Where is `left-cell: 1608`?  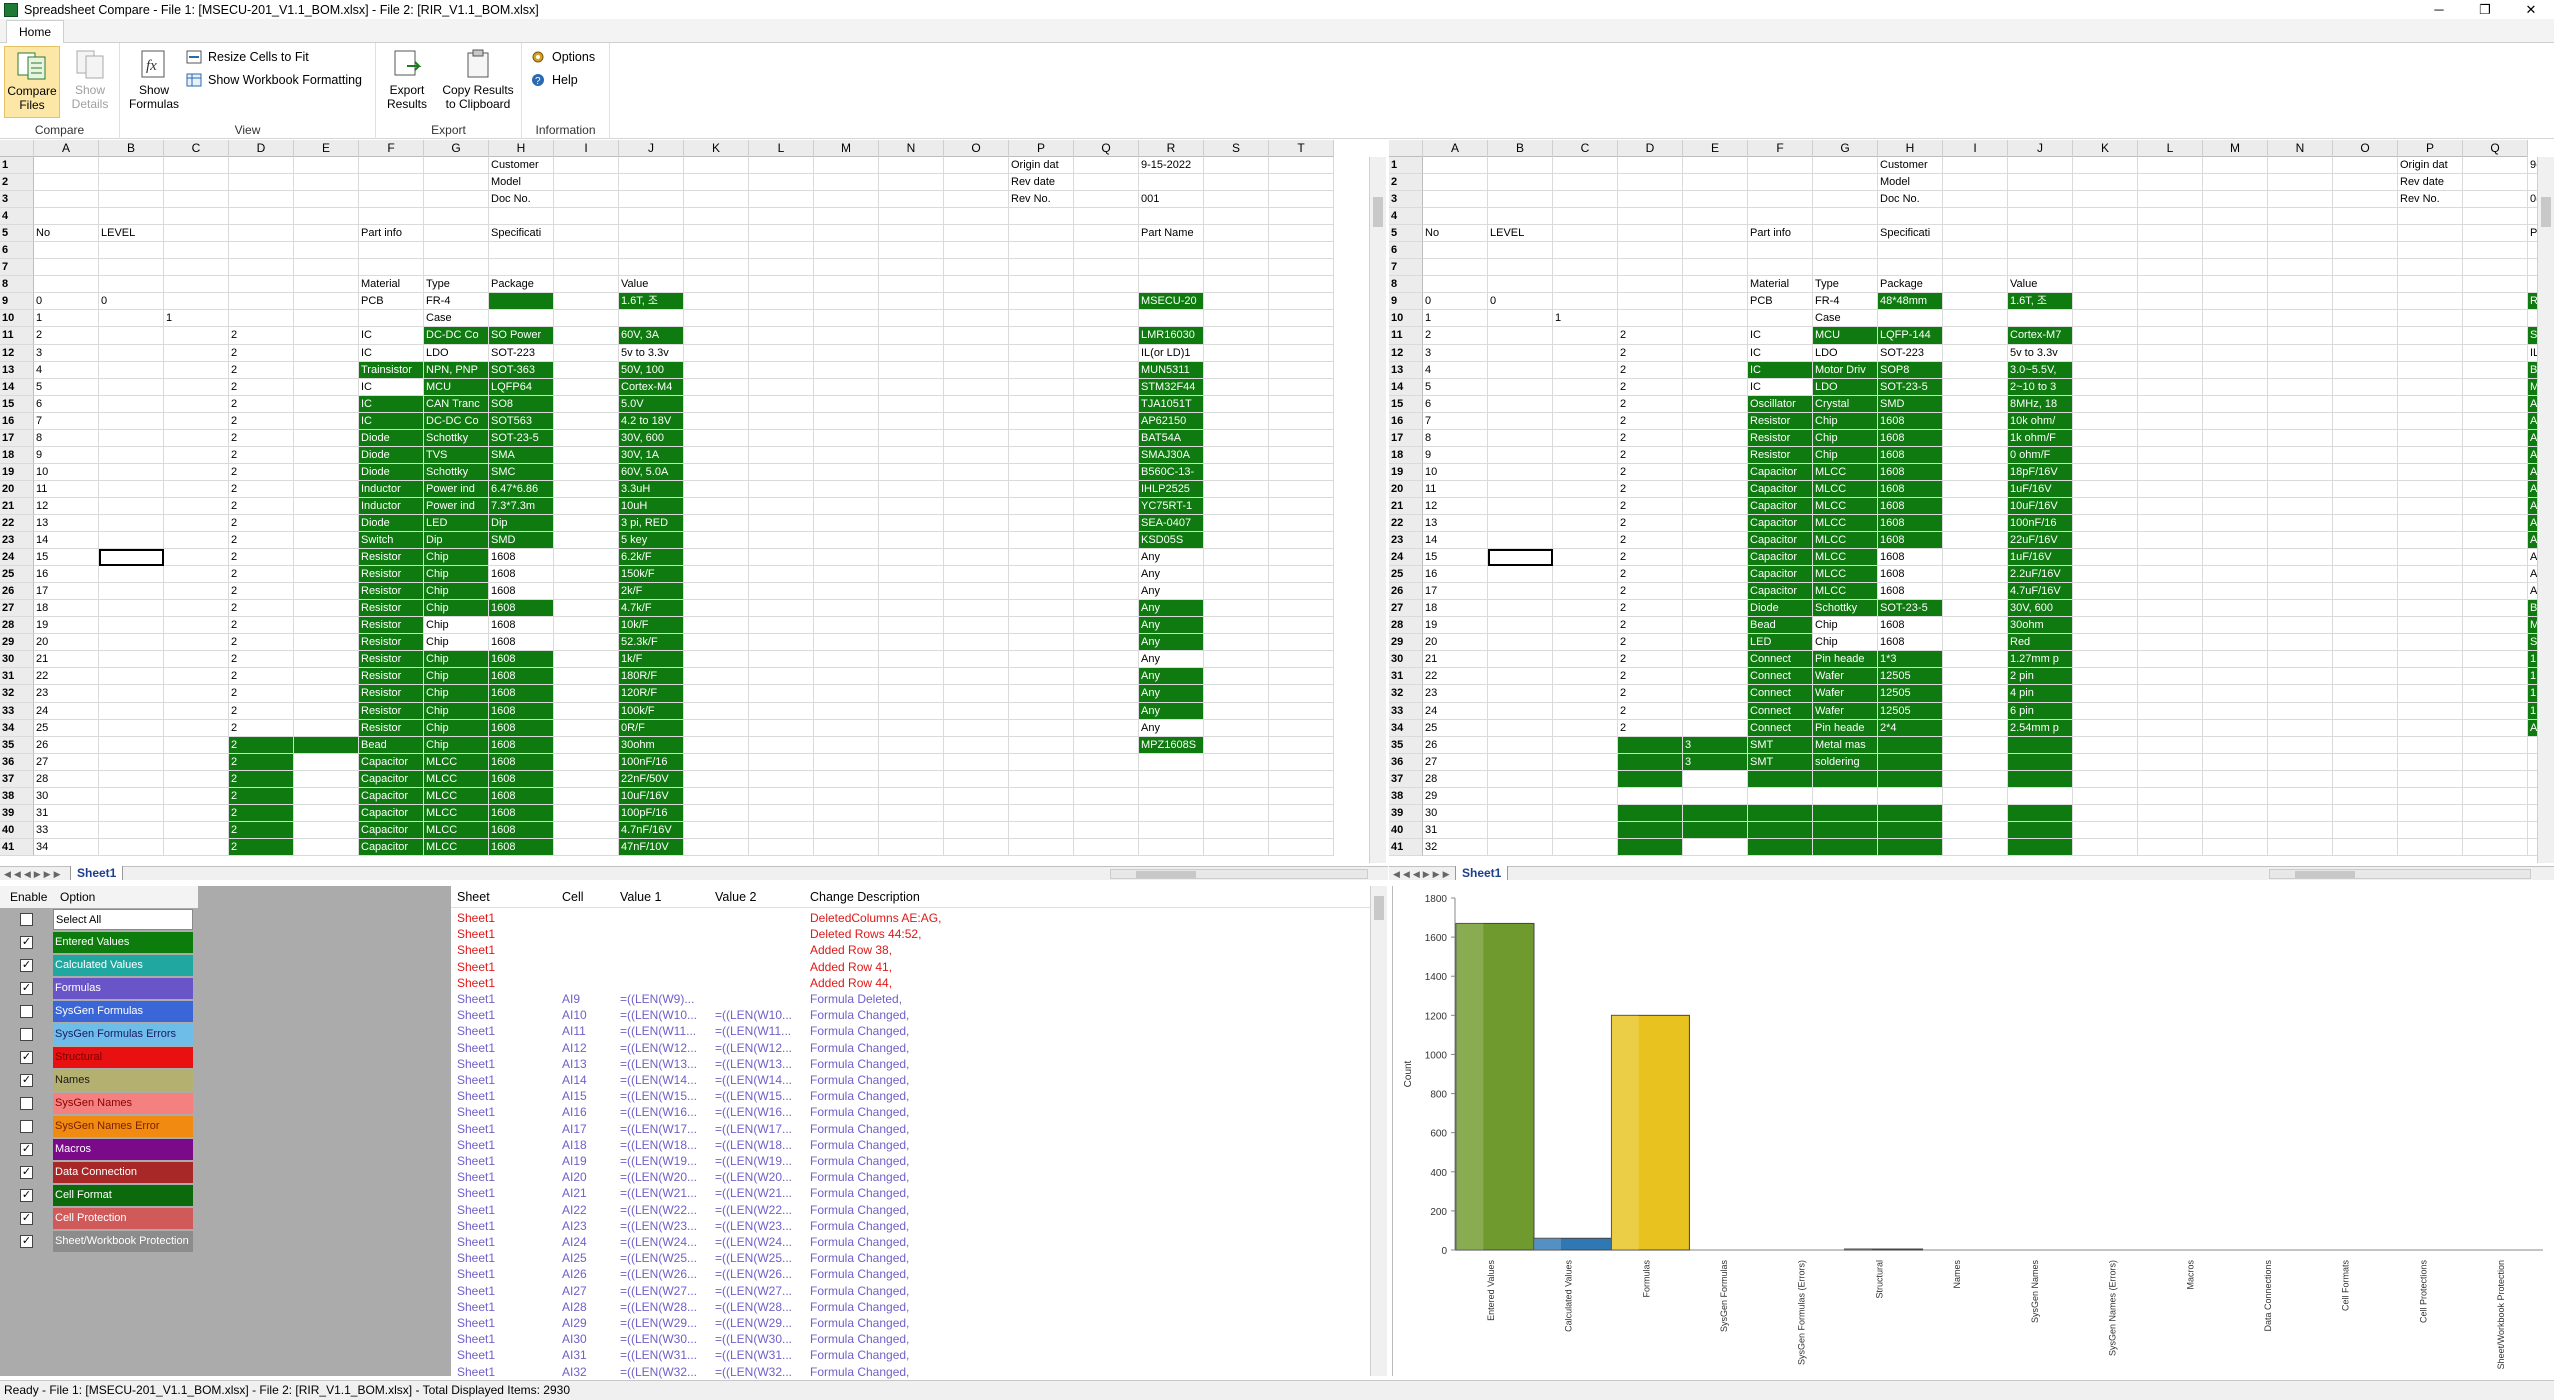
left-cell: 1608 is located at coordinates (521, 558).